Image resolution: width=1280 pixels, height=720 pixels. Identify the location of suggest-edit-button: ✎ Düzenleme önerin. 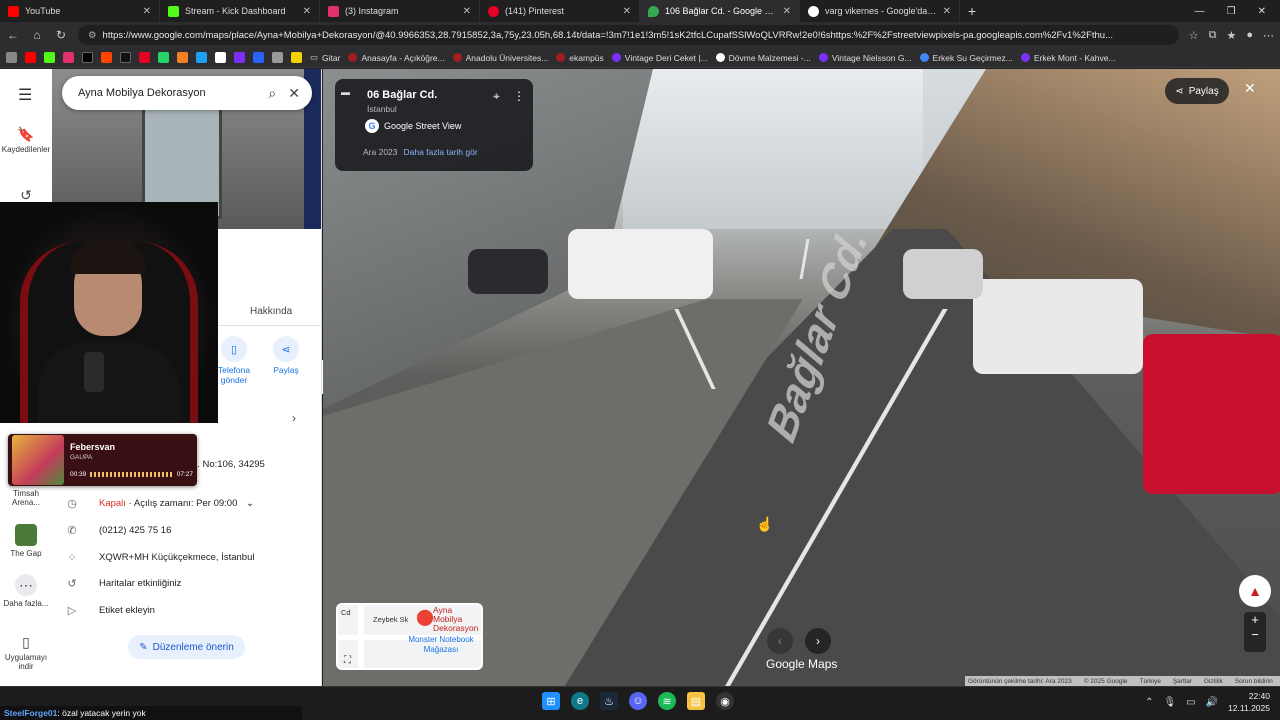
(186, 647).